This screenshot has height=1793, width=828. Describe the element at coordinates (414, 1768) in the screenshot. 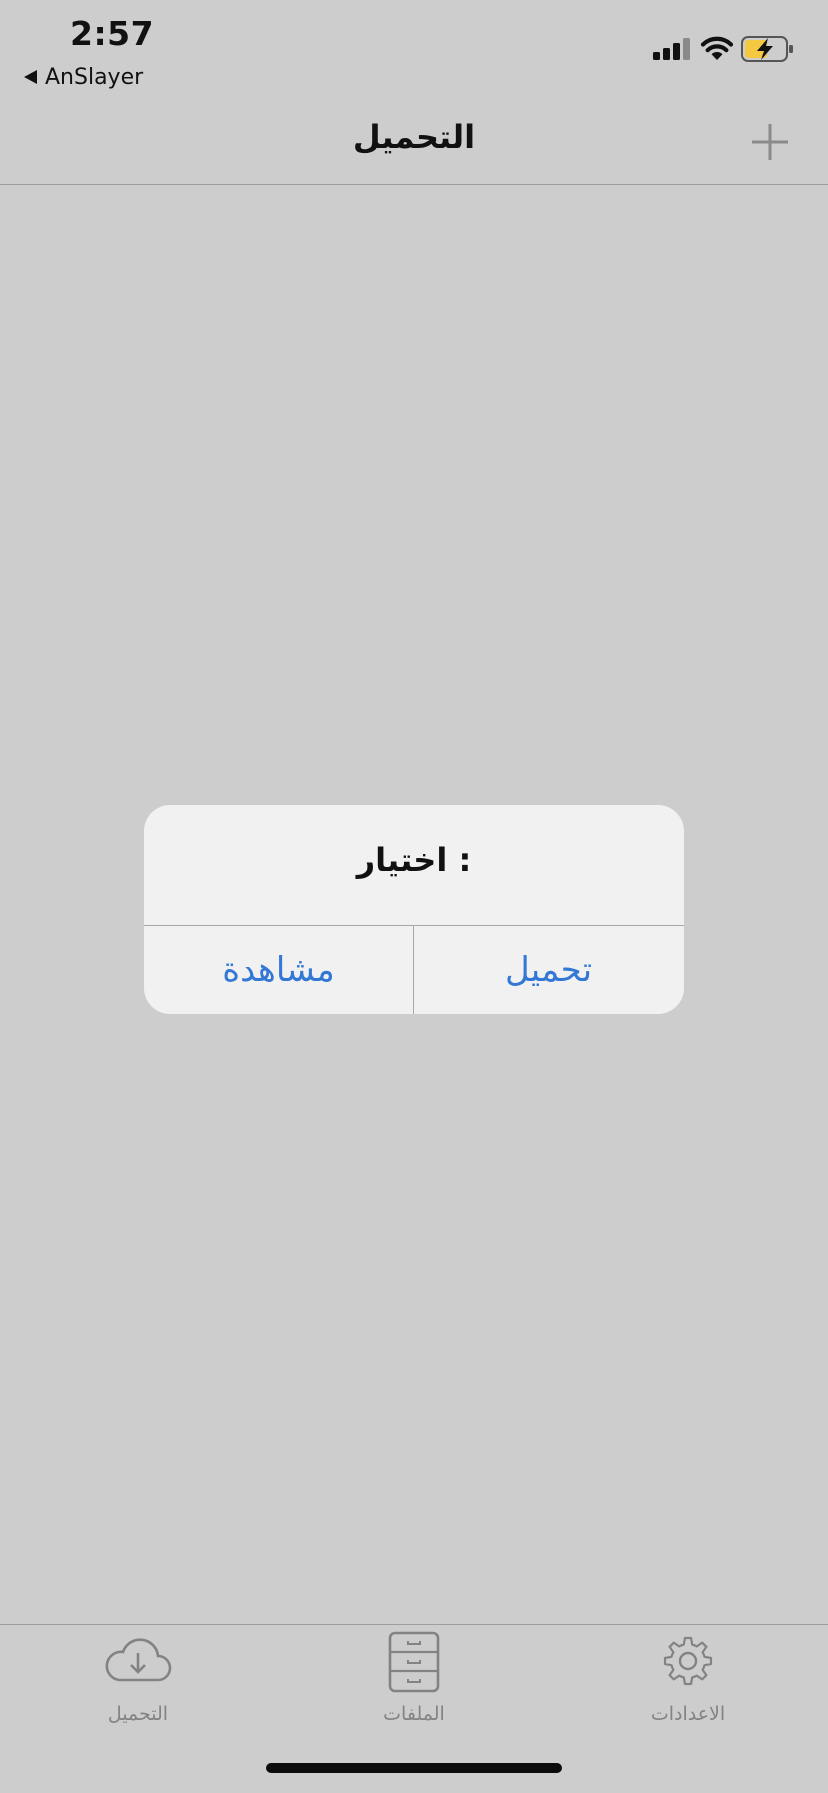

I see `home-indicator` at that location.